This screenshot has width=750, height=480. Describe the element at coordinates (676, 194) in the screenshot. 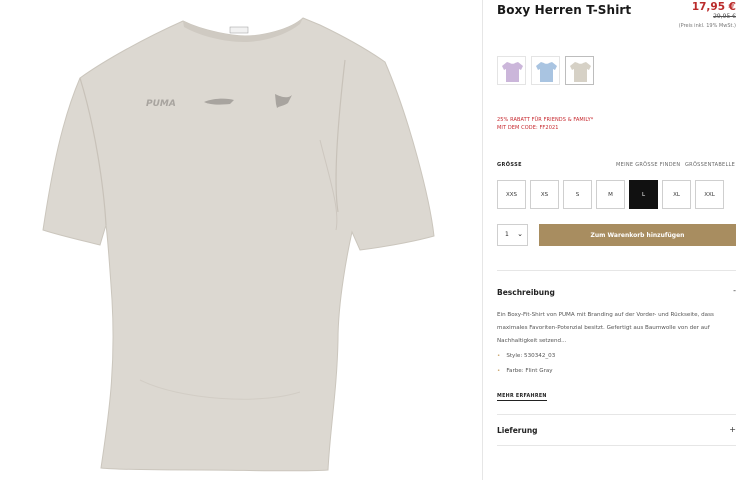

I see `size-option: XL` at that location.